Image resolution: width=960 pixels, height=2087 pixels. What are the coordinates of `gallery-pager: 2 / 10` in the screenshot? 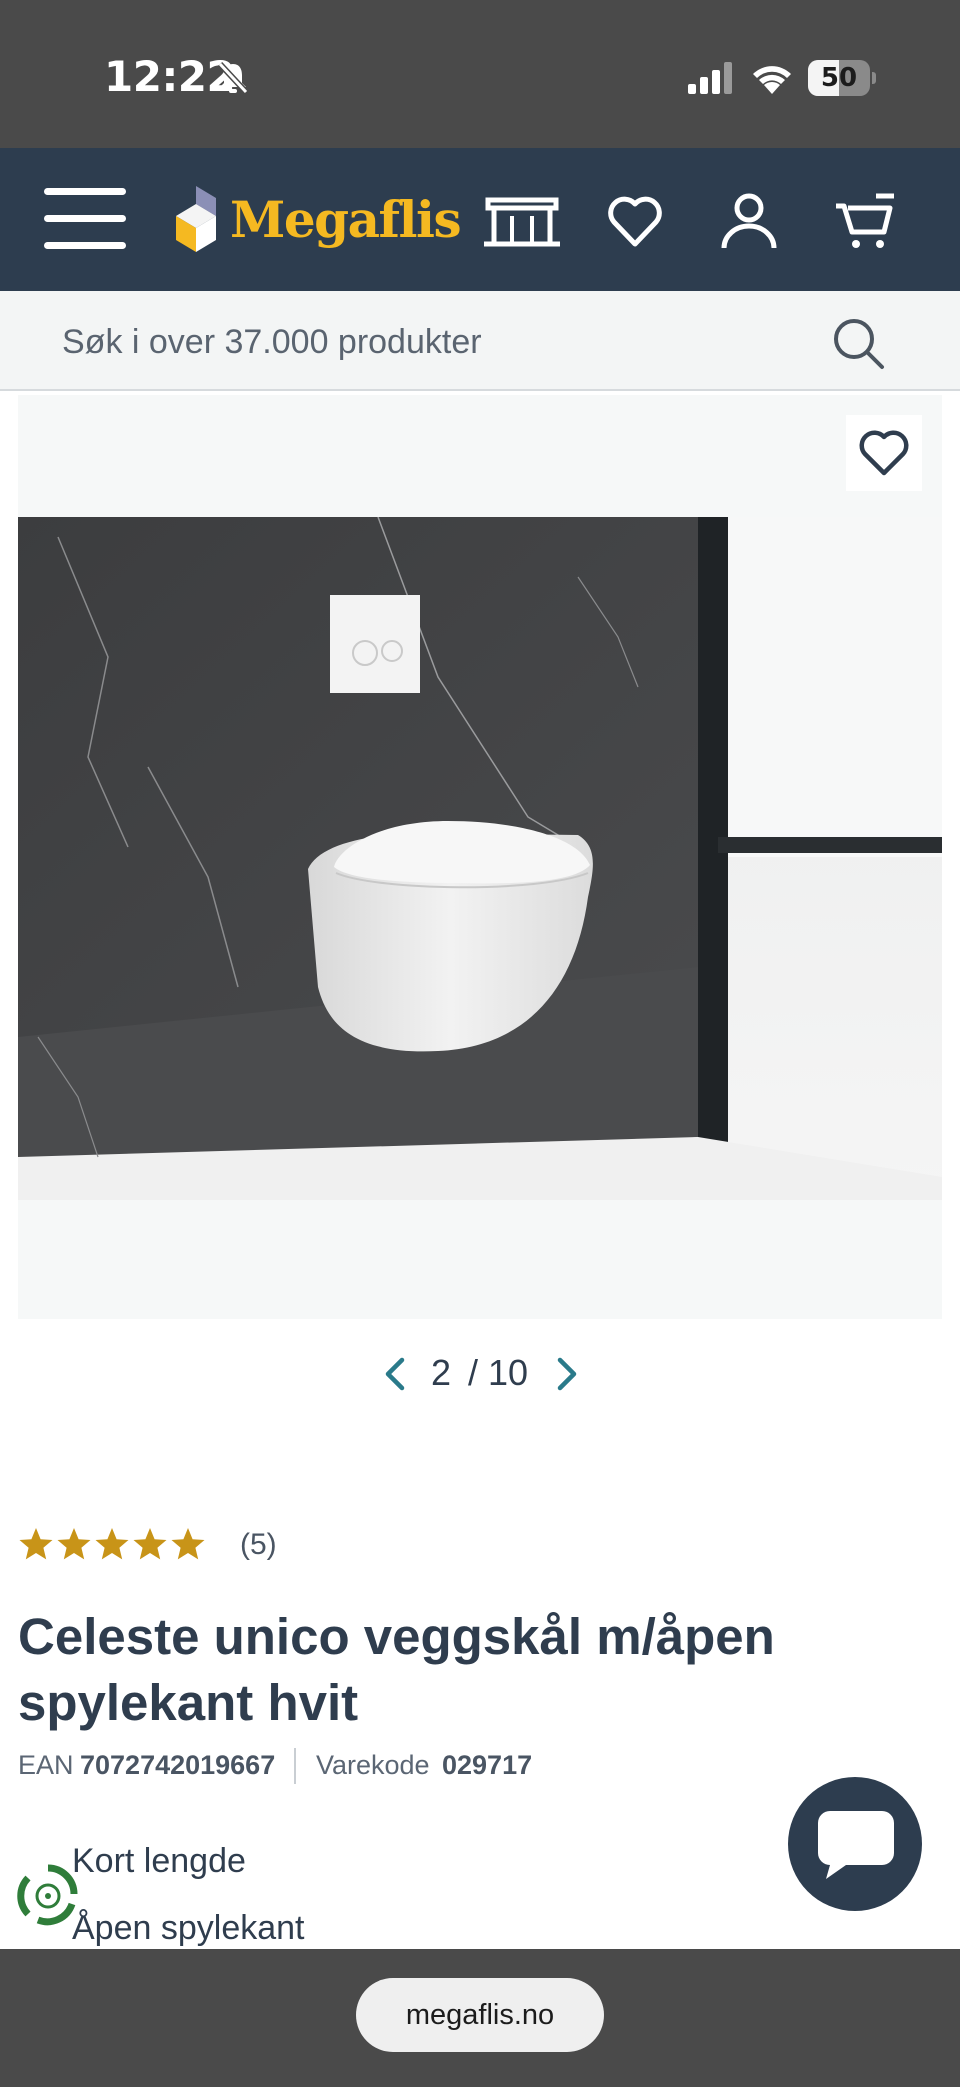 It's located at (480, 1372).